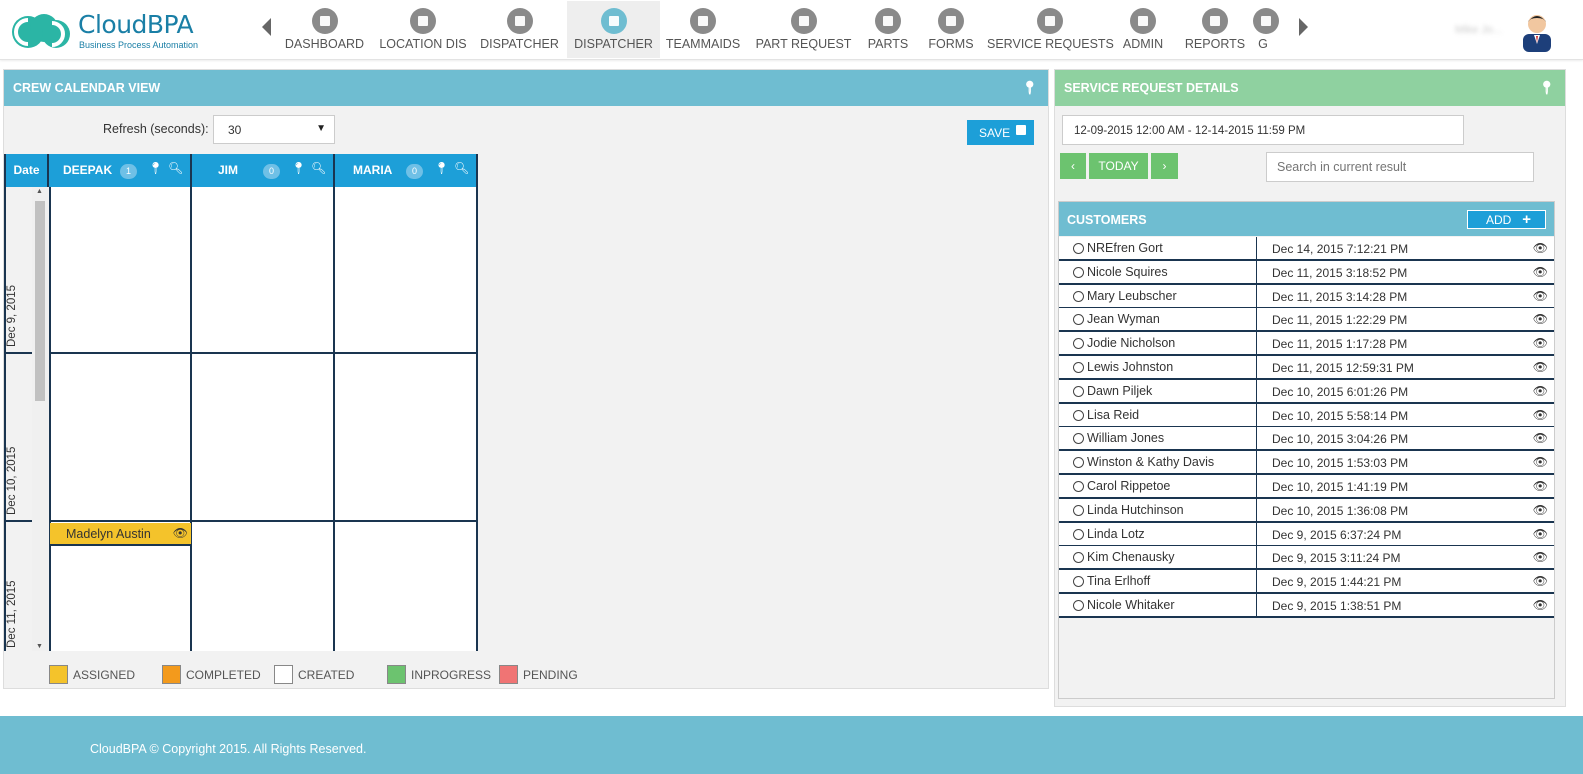 The height and width of the screenshot is (774, 1583). Describe the element at coordinates (423, 29) in the screenshot. I see `nav-item-location-dis: LOCATION DIS` at that location.